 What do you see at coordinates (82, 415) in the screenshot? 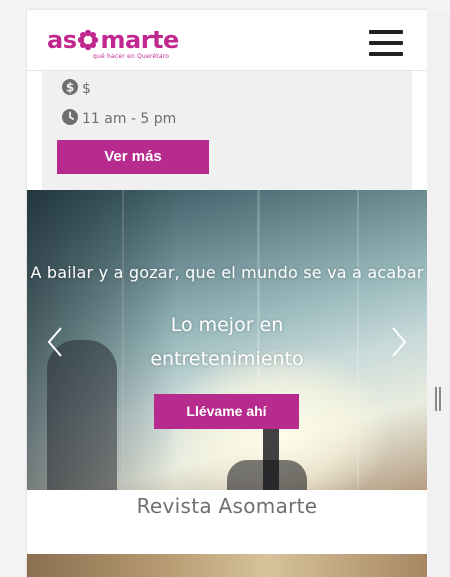
I see `performer-silhouette` at bounding box center [82, 415].